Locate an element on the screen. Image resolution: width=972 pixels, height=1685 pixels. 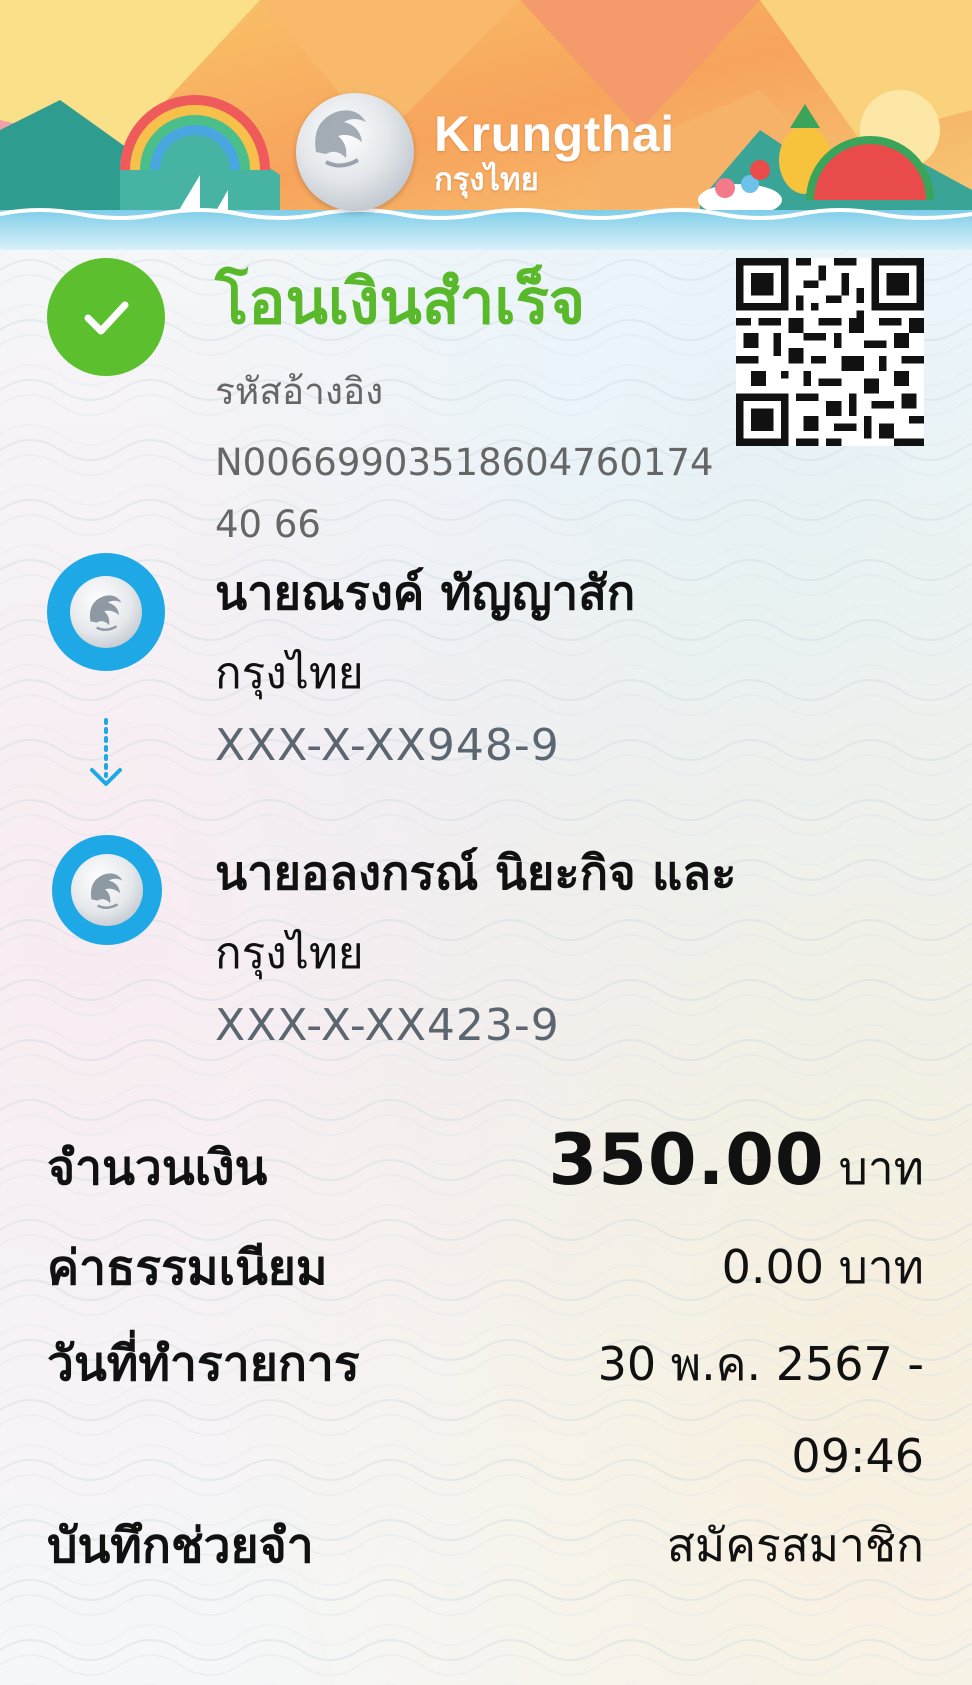
sender-bank: กรุงไทย is located at coordinates (289, 673).